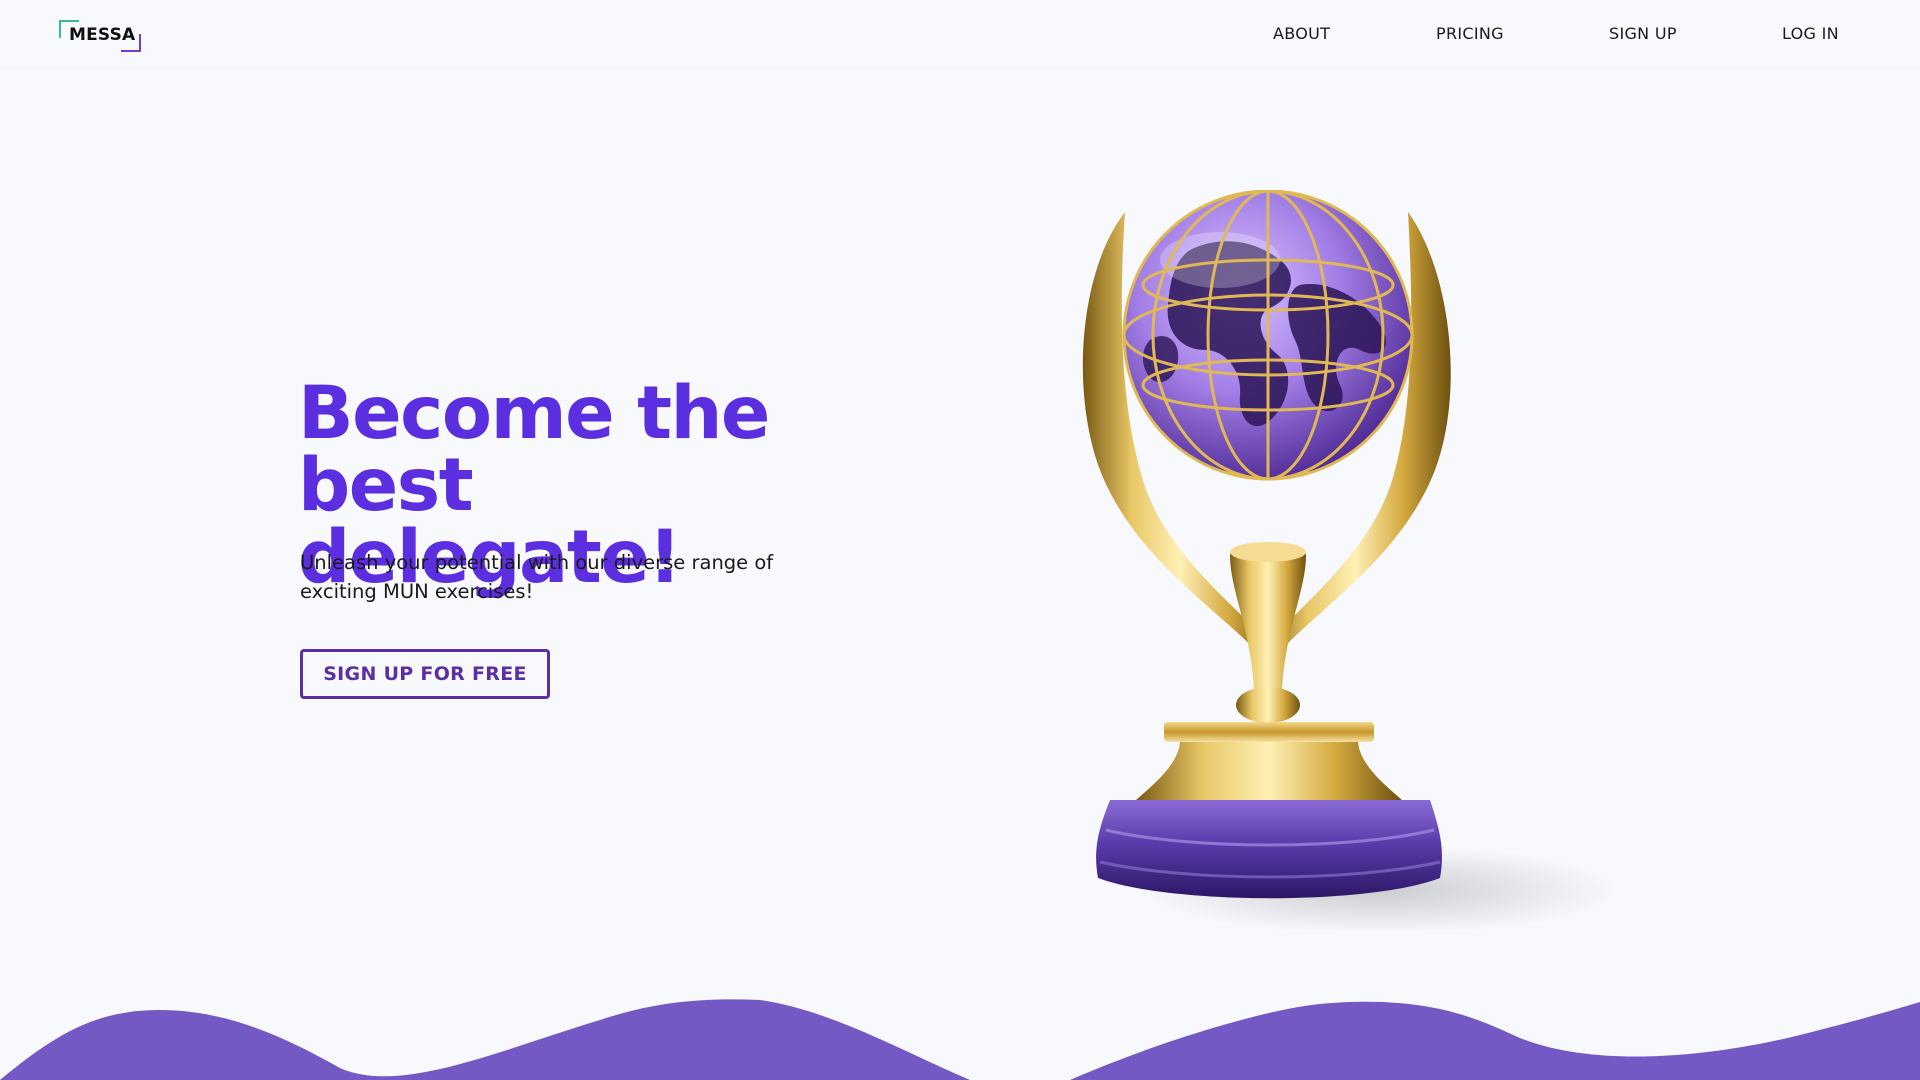 This screenshot has height=1080, width=1920. What do you see at coordinates (425, 674) in the screenshot?
I see `sign-up-for-free-button: SIGN UP FOR FREE` at bounding box center [425, 674].